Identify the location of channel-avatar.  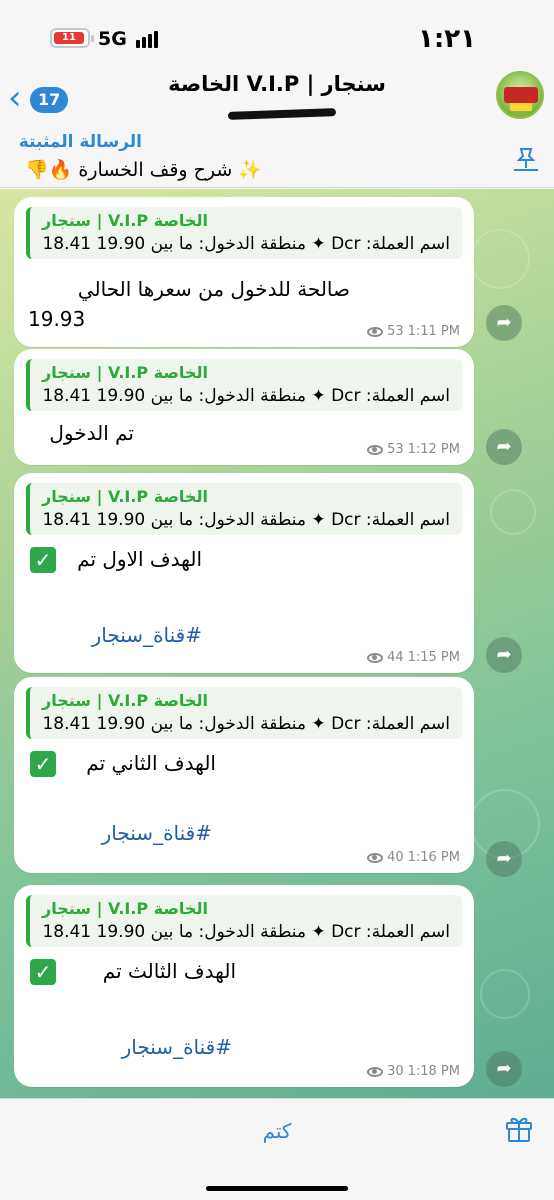
(520, 95).